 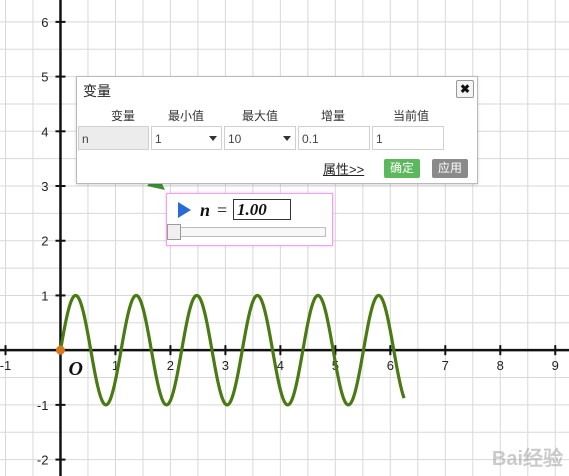 I want to click on header-current: 当前值, so click(x=410, y=116).